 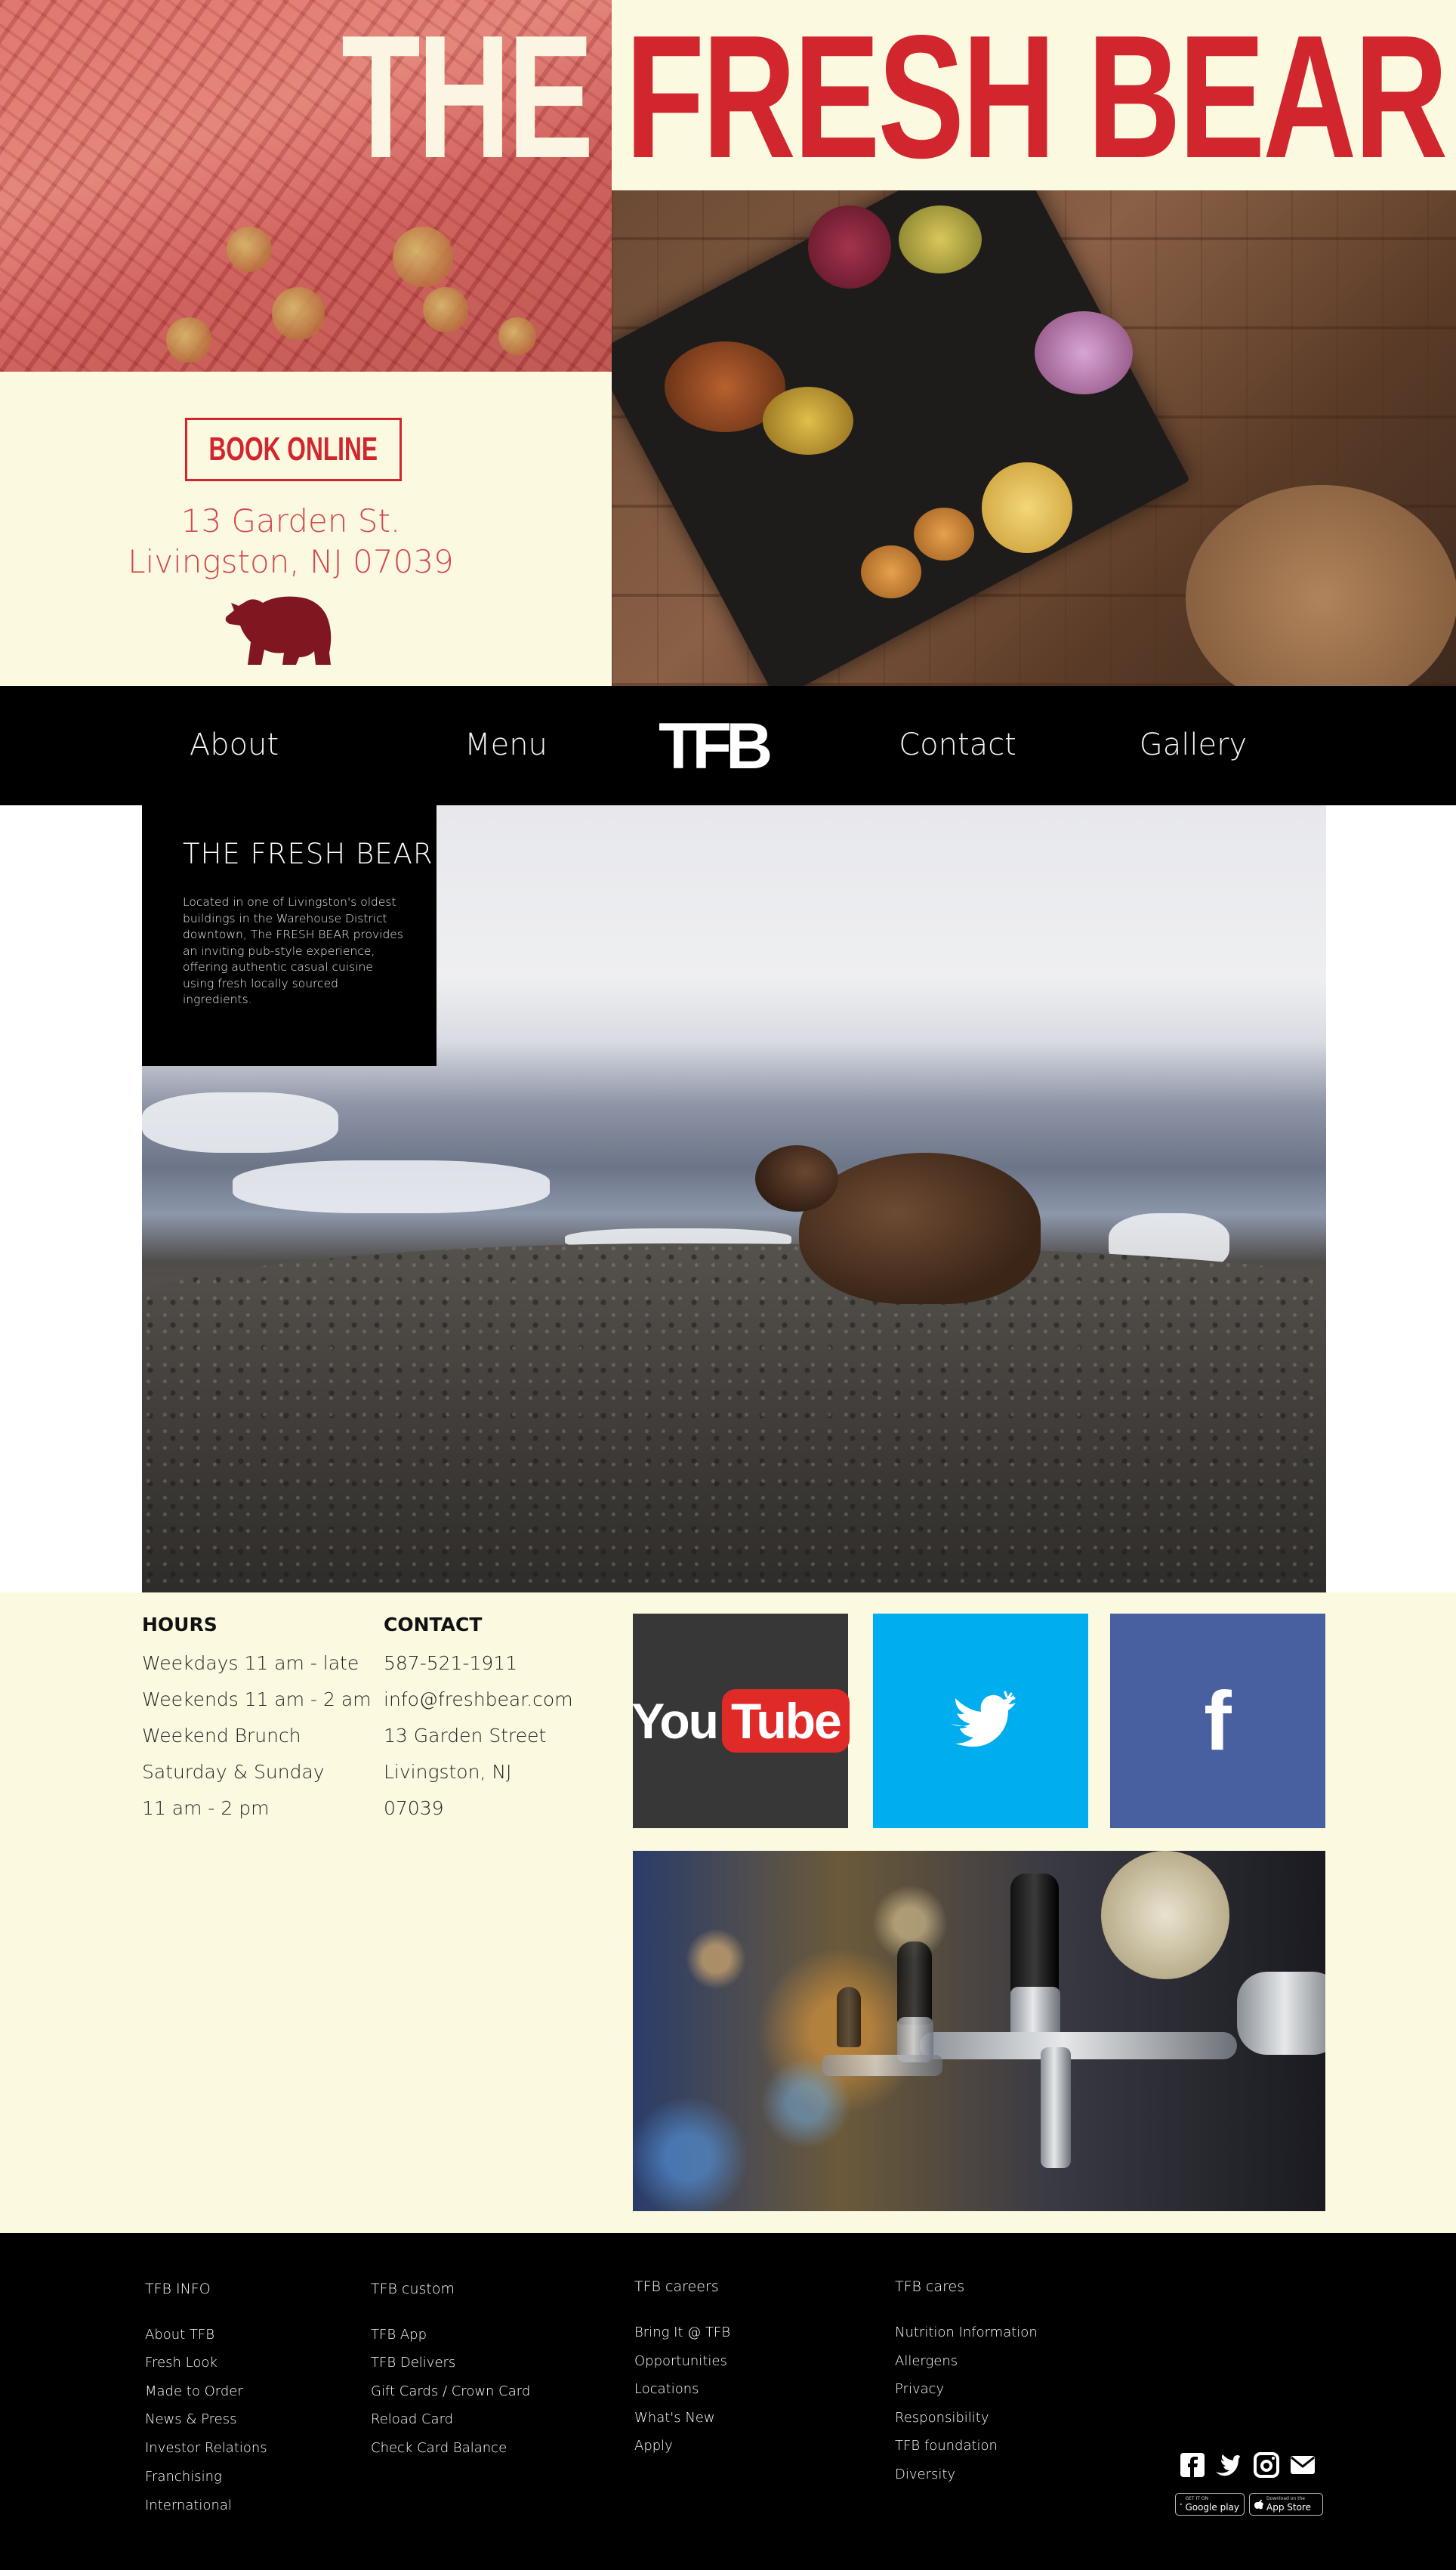 I want to click on footer-link: Allergens, so click(x=926, y=2361).